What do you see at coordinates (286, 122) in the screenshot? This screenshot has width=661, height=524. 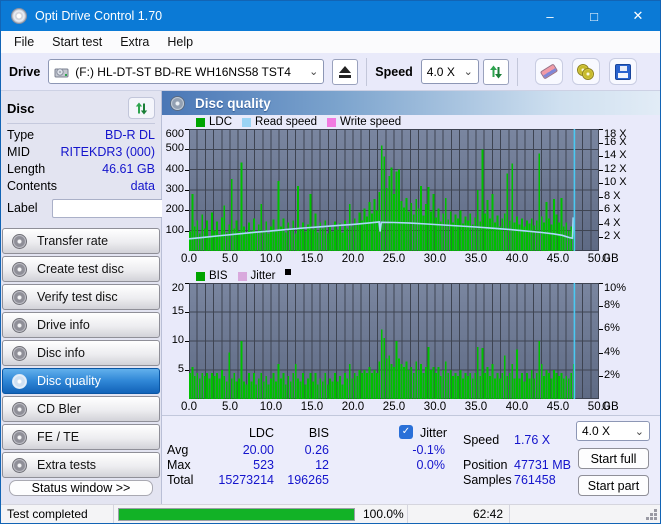 I see `legend-label: Read speed` at bounding box center [286, 122].